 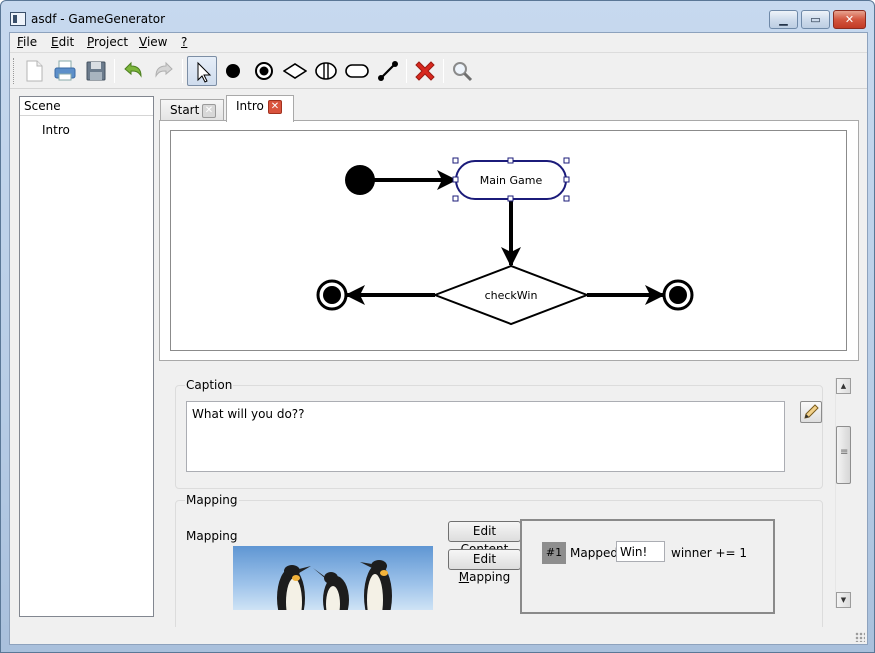 I want to click on scene-item-intro: Intro, so click(x=56, y=130).